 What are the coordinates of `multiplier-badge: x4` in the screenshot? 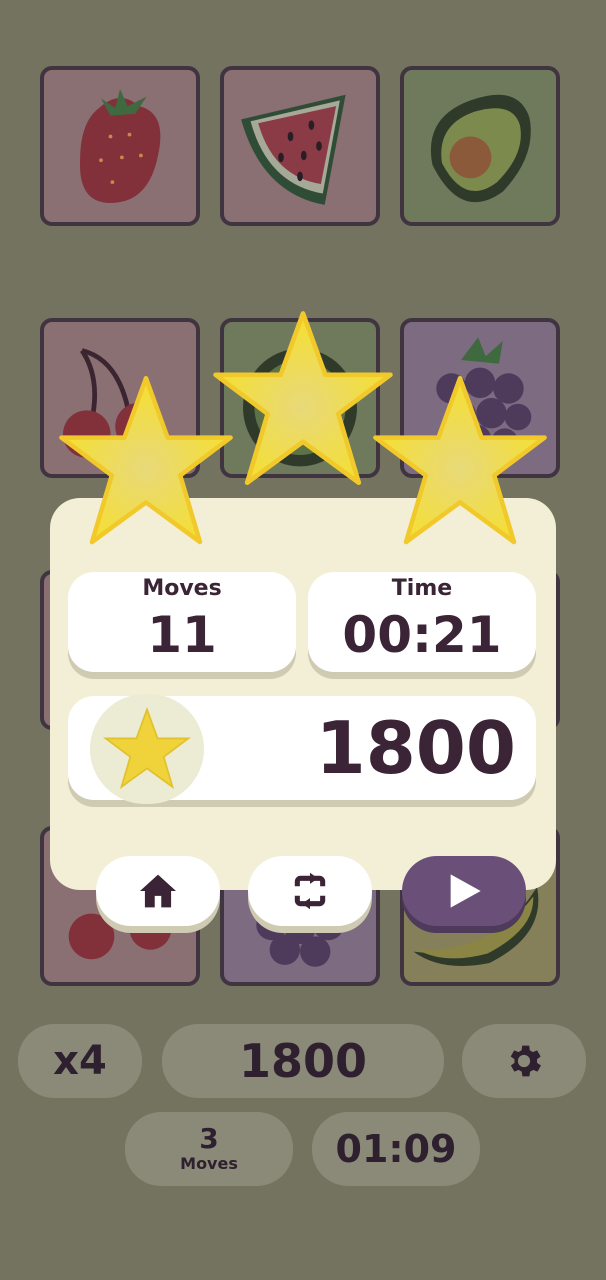 It's located at (80, 1061).